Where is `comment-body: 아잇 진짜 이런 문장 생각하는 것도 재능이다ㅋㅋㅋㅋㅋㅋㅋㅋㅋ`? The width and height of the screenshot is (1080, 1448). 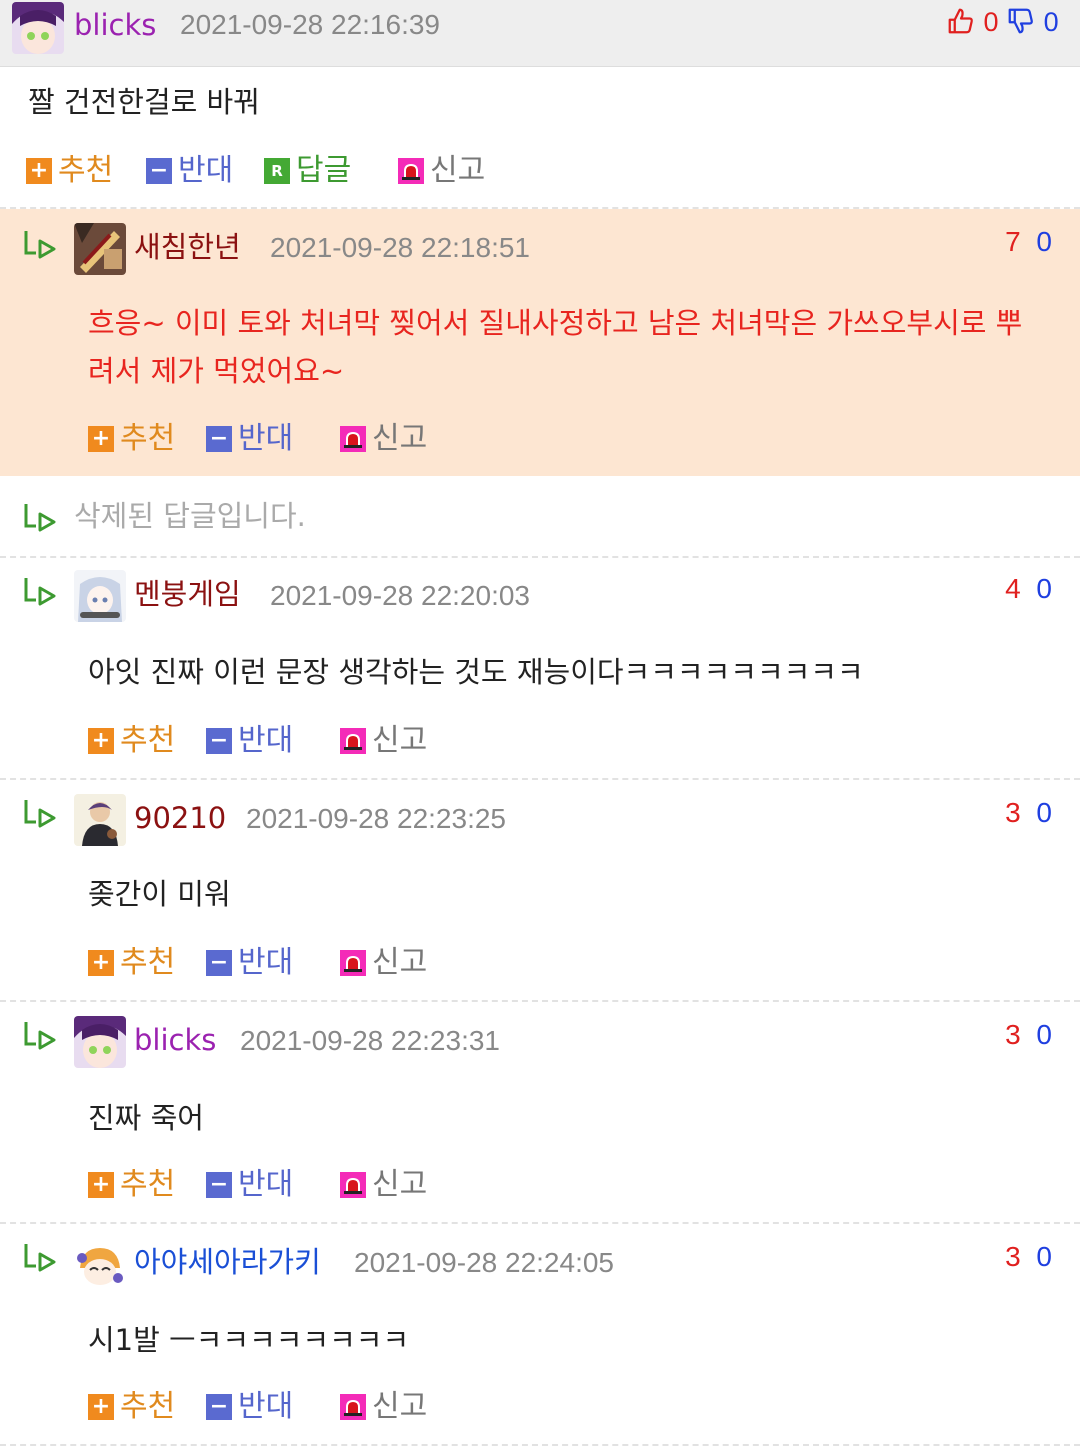 comment-body: 아잇 진짜 이런 문장 생각하는 것도 재능이다ㅋㅋㅋㅋㅋㅋㅋㅋㅋ is located at coordinates (476, 672).